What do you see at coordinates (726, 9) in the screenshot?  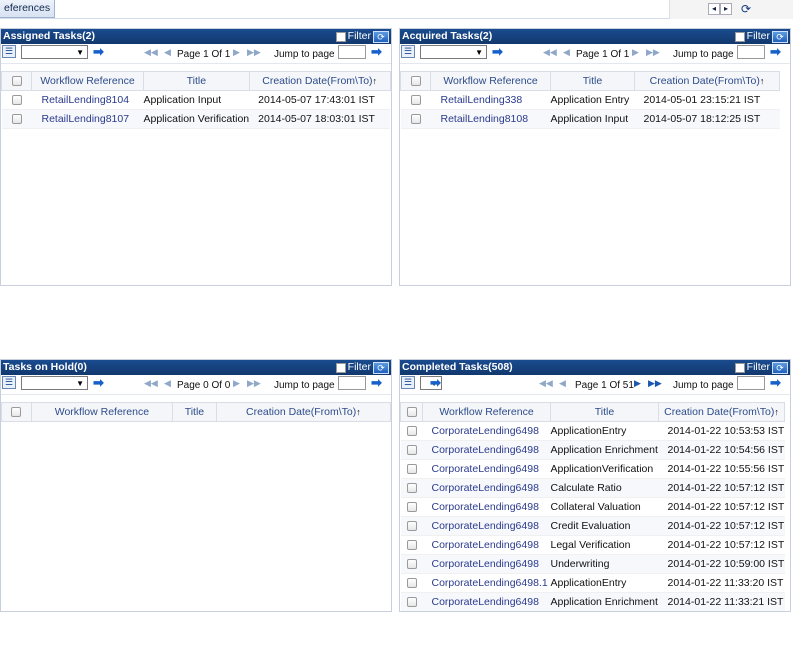 I see `nav-next-icon: ▸` at bounding box center [726, 9].